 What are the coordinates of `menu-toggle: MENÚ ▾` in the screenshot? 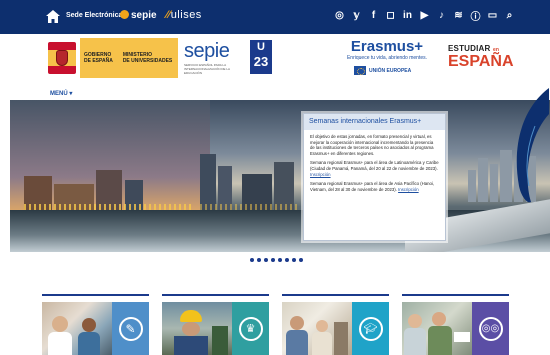 It's located at (61, 93).